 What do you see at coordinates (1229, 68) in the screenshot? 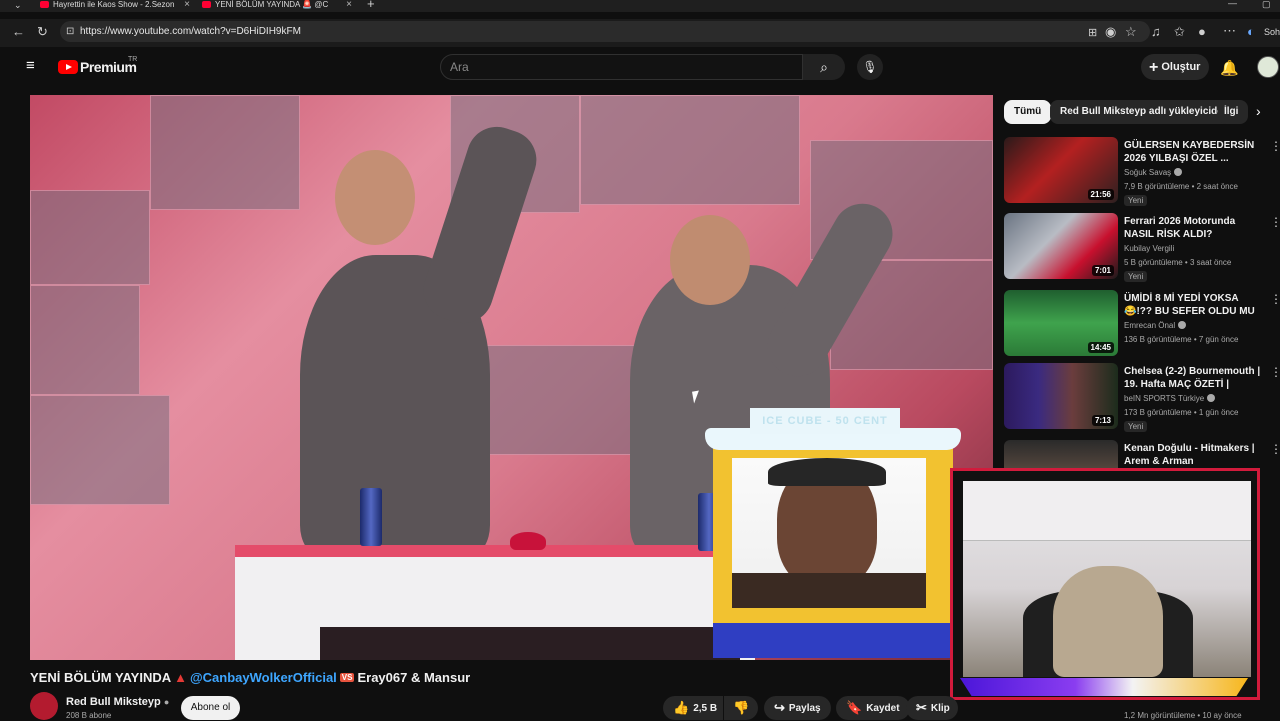
I see `notifications-bell-icon: 🔔` at bounding box center [1229, 68].